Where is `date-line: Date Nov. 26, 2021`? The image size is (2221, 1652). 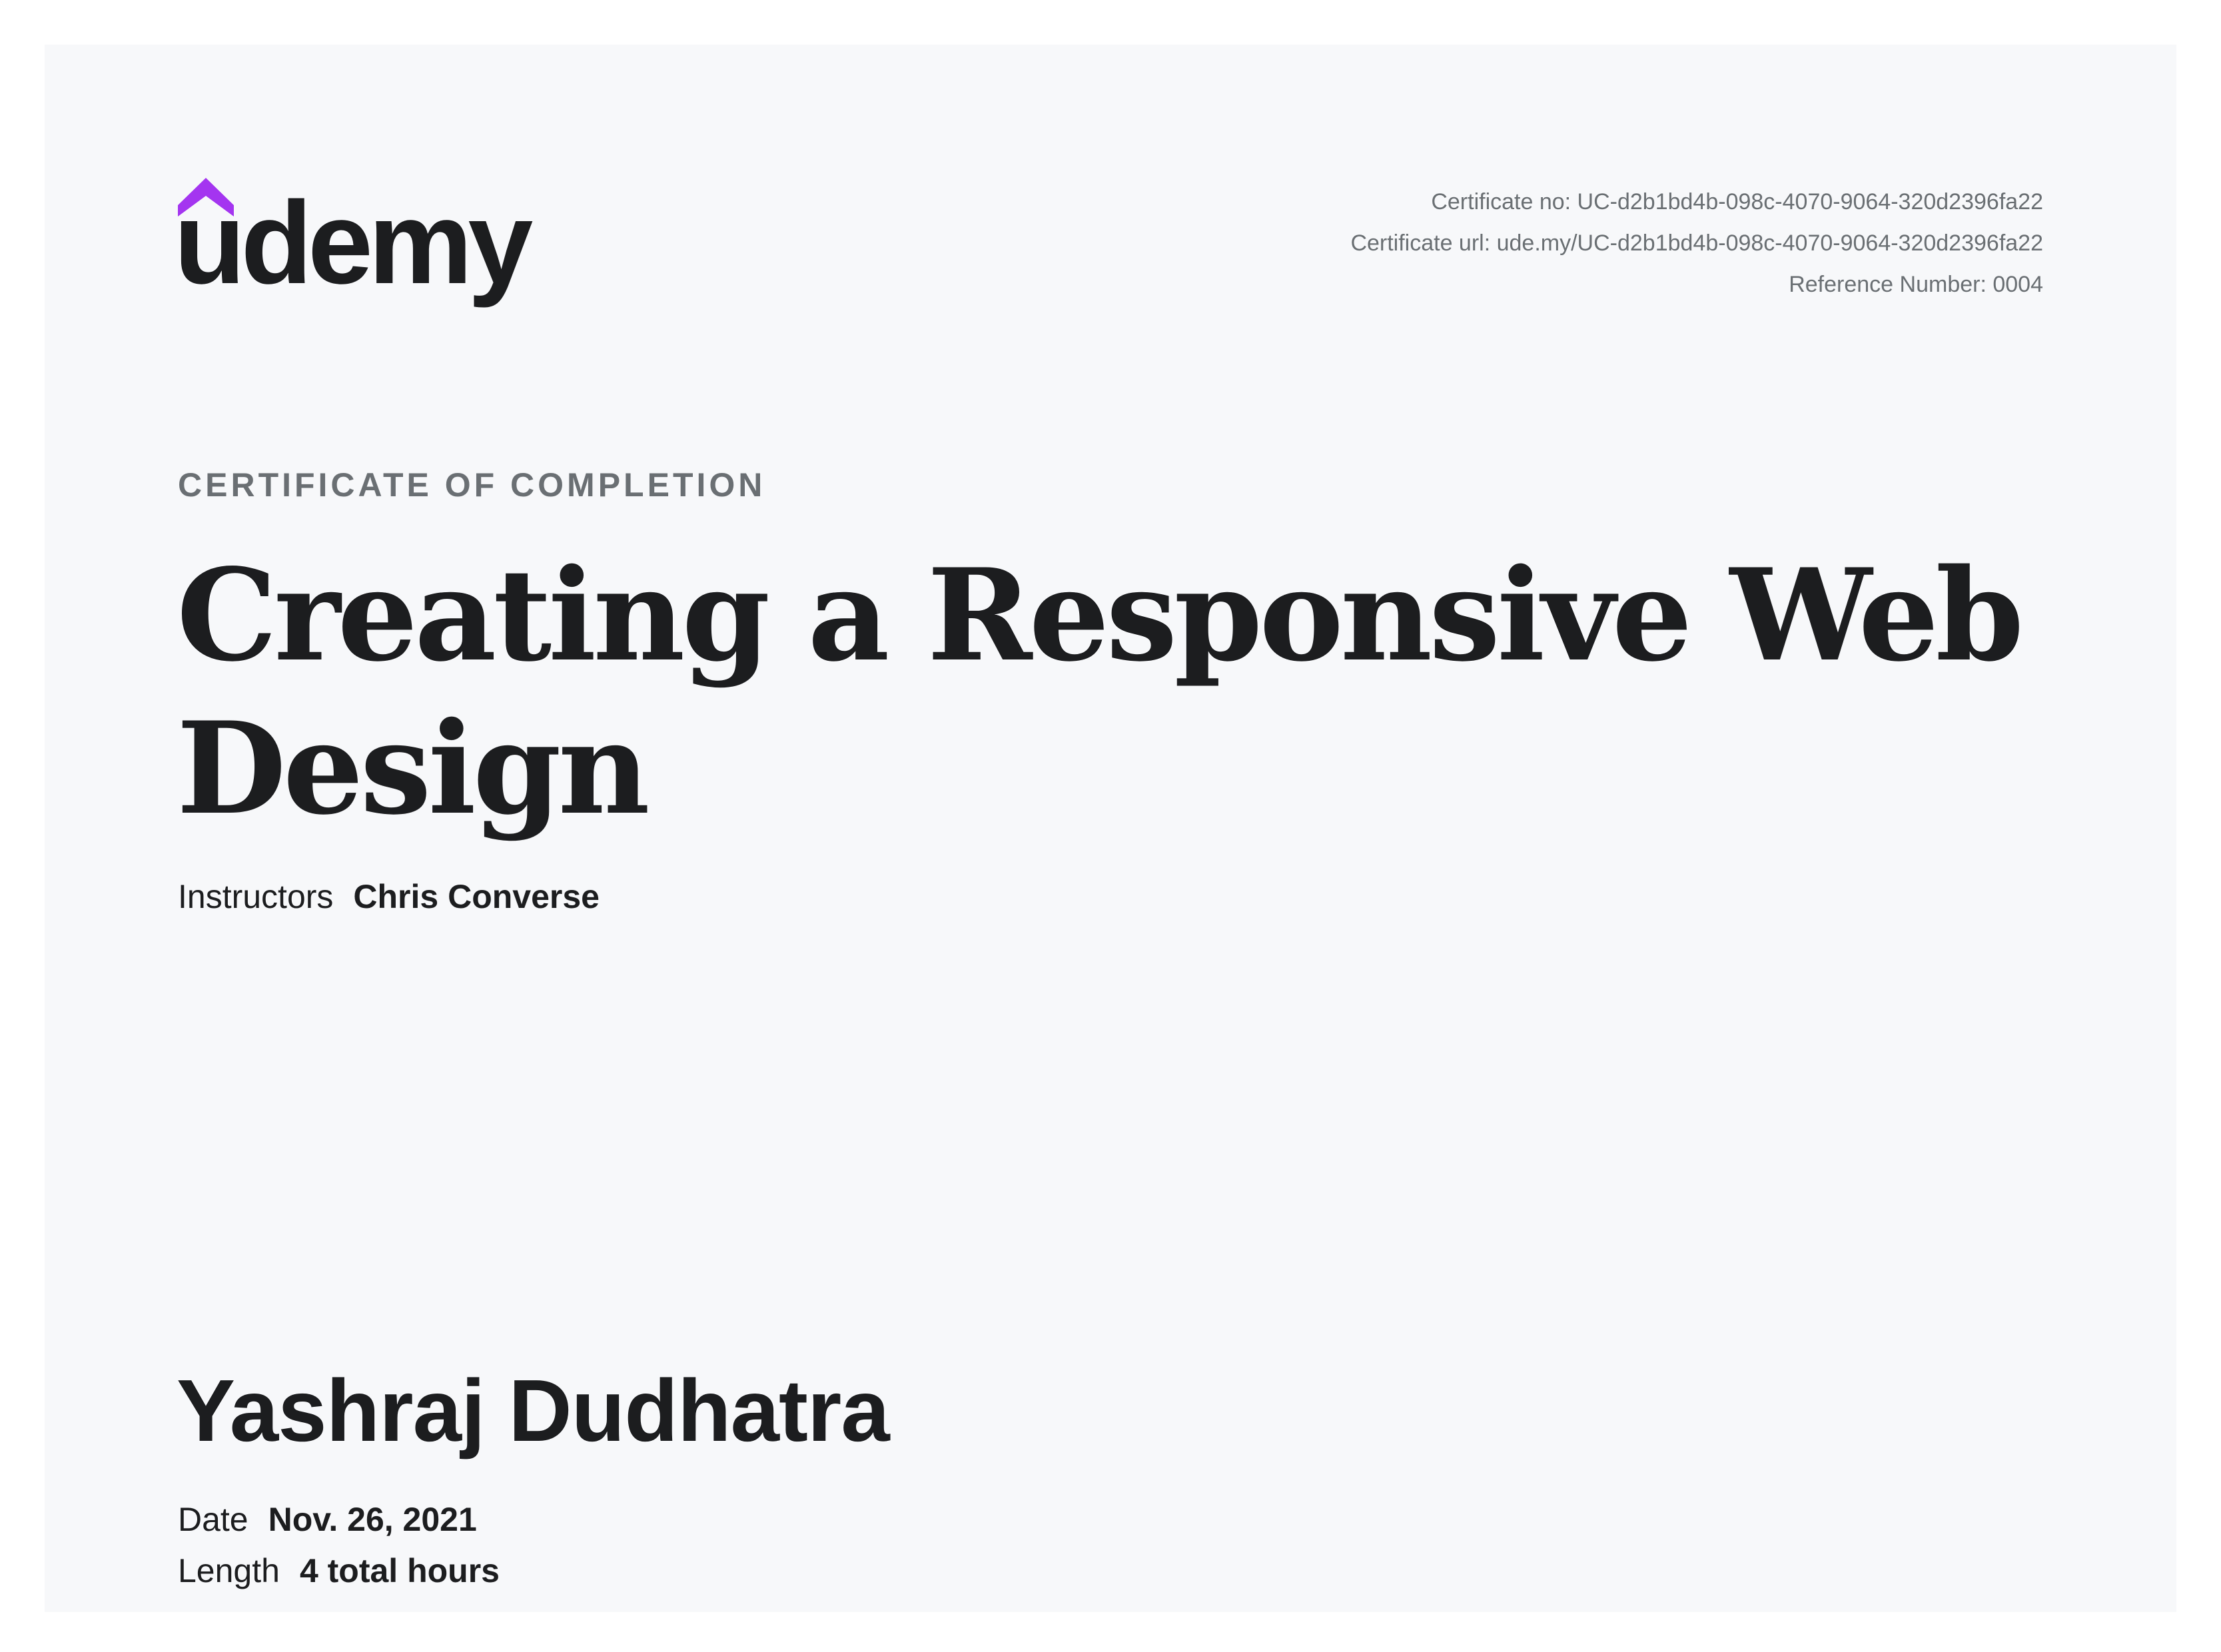
date-line: Date Nov. 26, 2021 is located at coordinates (327, 1519).